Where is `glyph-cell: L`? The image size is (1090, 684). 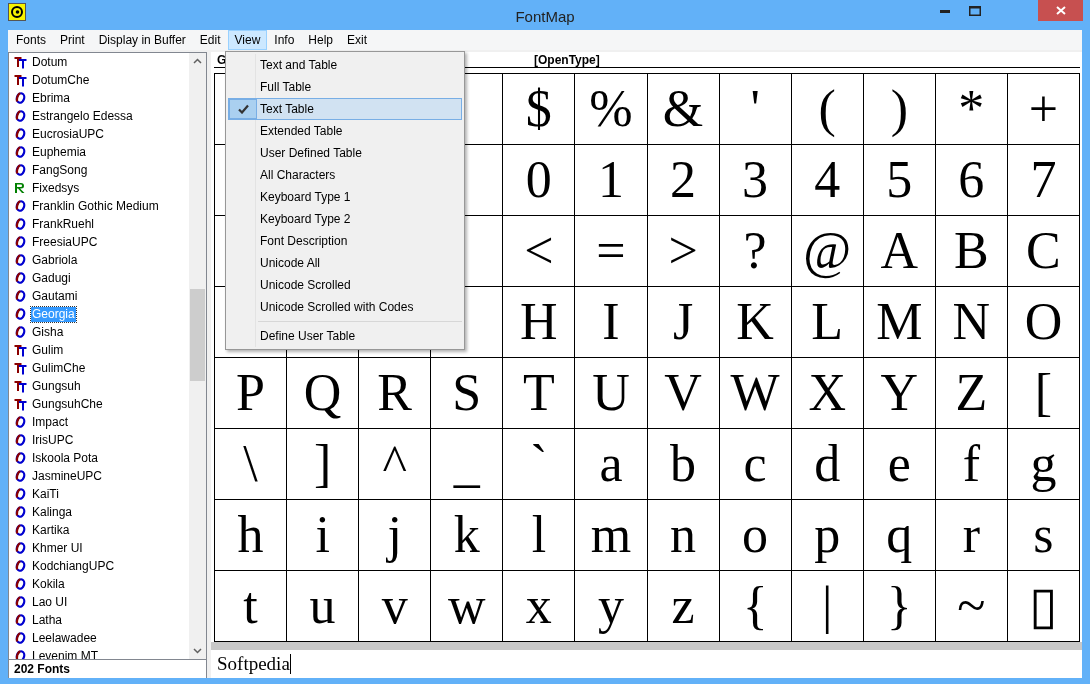 glyph-cell: L is located at coordinates (827, 322).